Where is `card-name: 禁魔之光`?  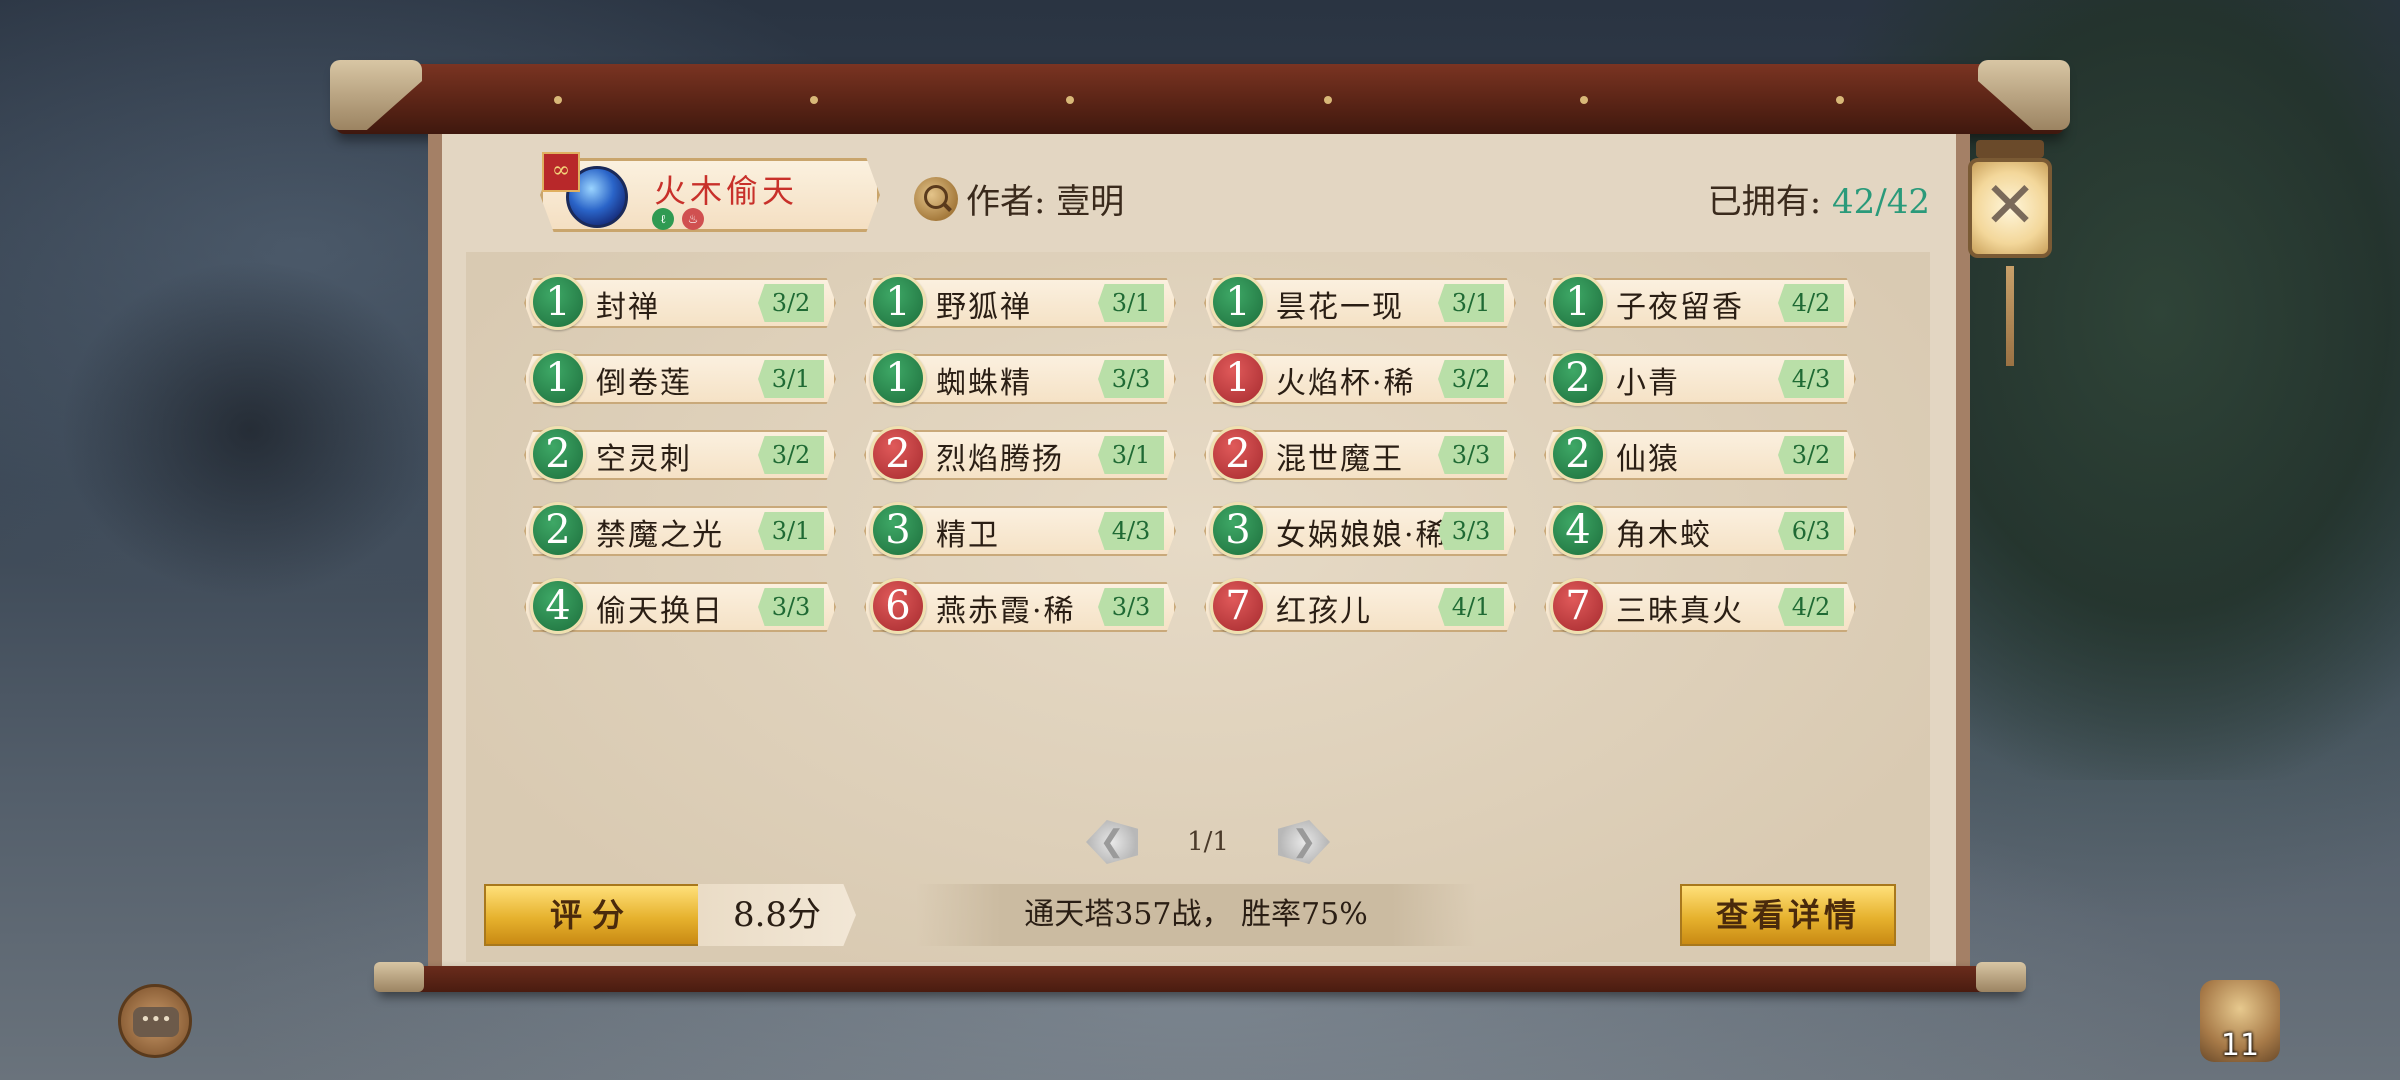
card-name: 禁魔之光 is located at coordinates (660, 534).